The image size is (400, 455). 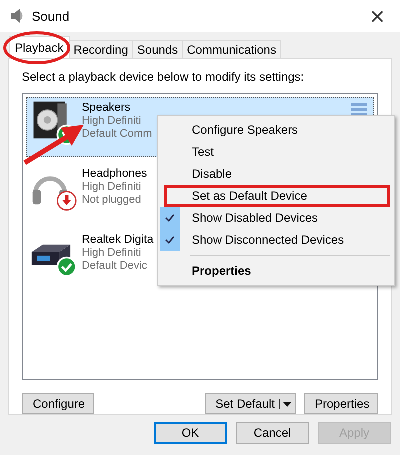 What do you see at coordinates (117, 134) in the screenshot?
I see `device-status: Default Comm` at bounding box center [117, 134].